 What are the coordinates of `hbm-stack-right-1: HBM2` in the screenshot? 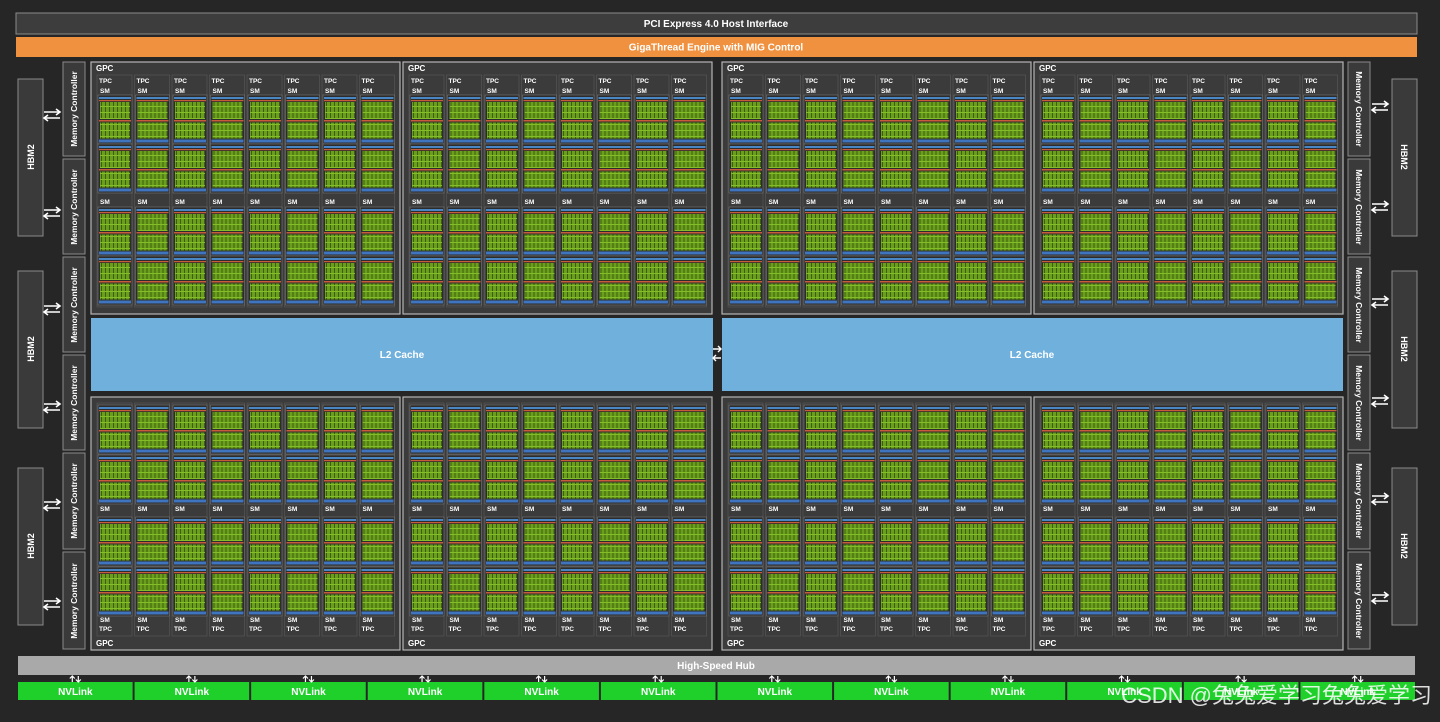 It's located at (1404, 157).